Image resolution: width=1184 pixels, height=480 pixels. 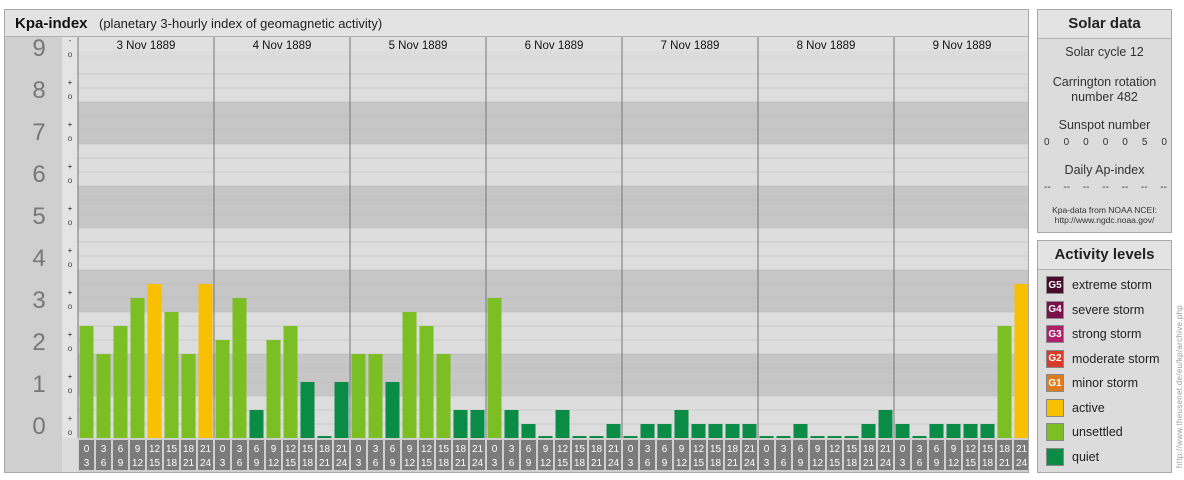 What do you see at coordinates (282, 46) in the screenshot?
I see `day-label: 4 Nov 1889` at bounding box center [282, 46].